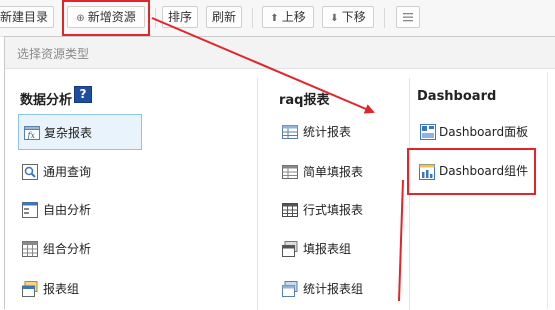 This screenshot has height=310, width=555. What do you see at coordinates (290, 210) in the screenshot?
I see `row-table-icon` at bounding box center [290, 210].